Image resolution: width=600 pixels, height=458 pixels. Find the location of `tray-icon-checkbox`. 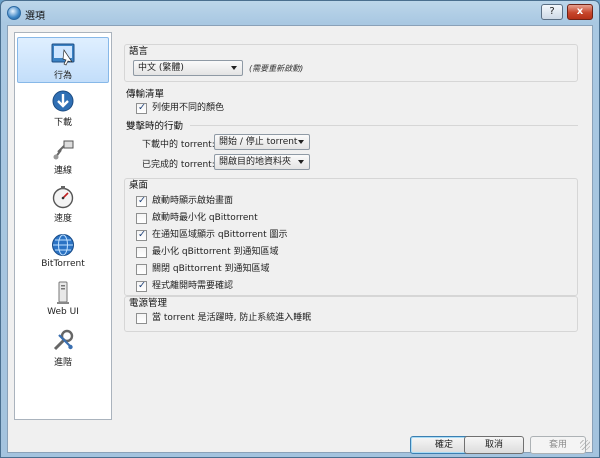

tray-icon-checkbox is located at coordinates (141, 235).